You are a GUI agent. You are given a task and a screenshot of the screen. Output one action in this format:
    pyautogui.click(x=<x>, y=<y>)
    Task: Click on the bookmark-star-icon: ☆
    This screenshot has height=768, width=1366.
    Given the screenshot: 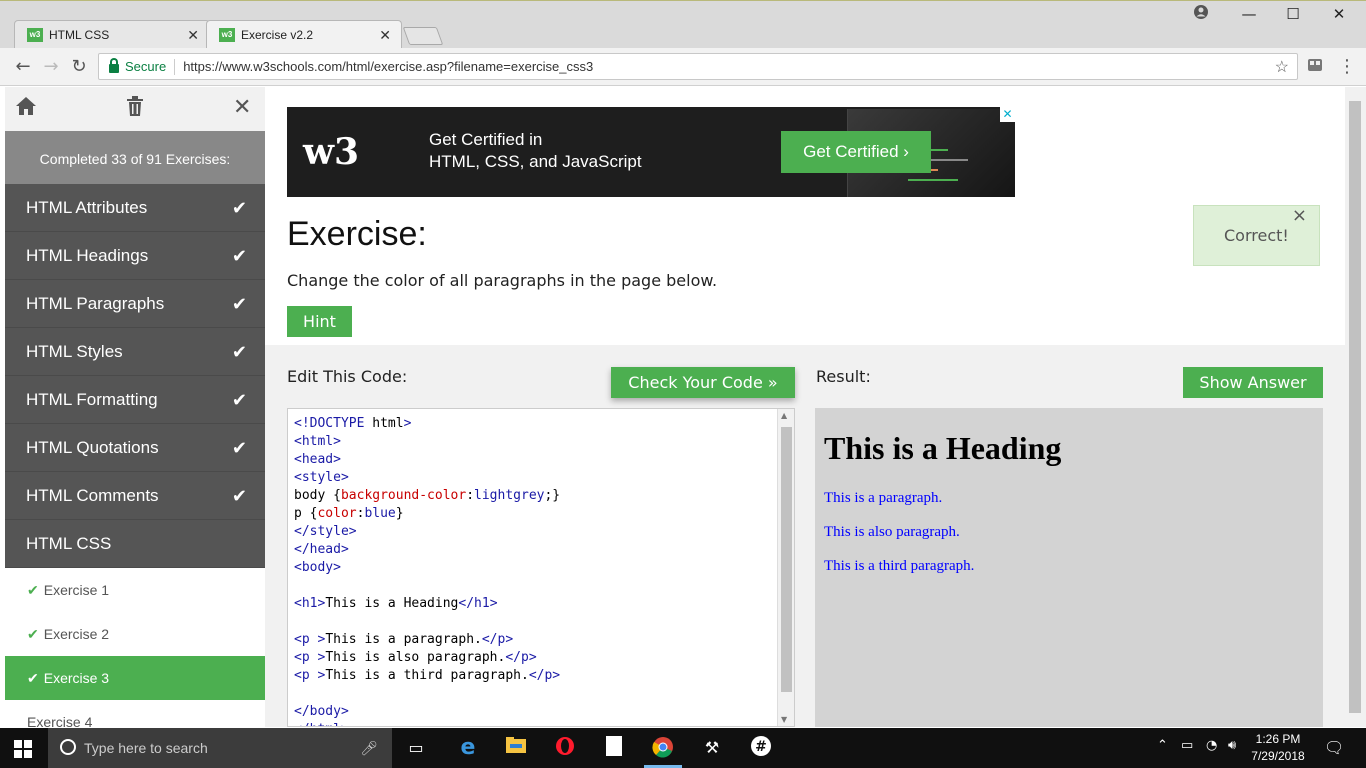 What is the action you would take?
    pyautogui.click(x=1282, y=67)
    